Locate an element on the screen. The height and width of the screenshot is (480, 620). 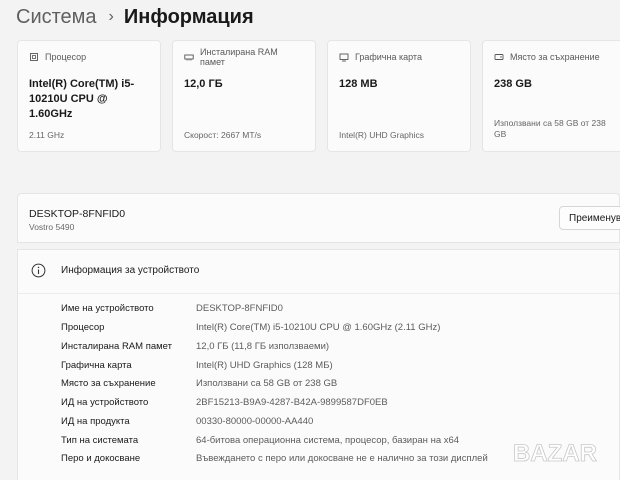
chevron-right-icon: › is located at coordinates (111, 16).